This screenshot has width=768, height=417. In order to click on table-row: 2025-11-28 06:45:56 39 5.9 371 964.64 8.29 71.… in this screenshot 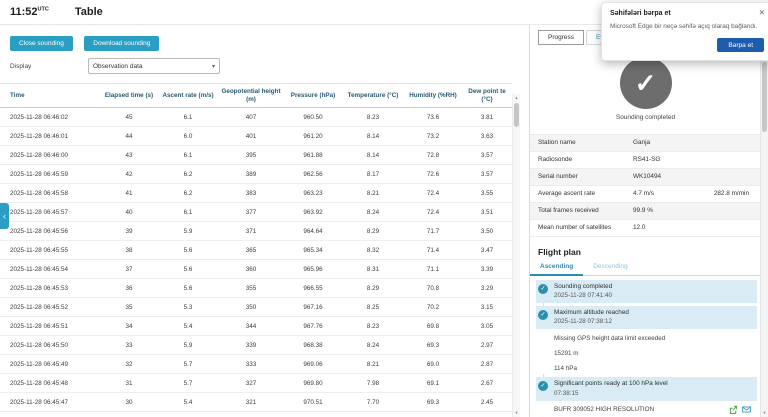, I will do `click(256, 231)`.